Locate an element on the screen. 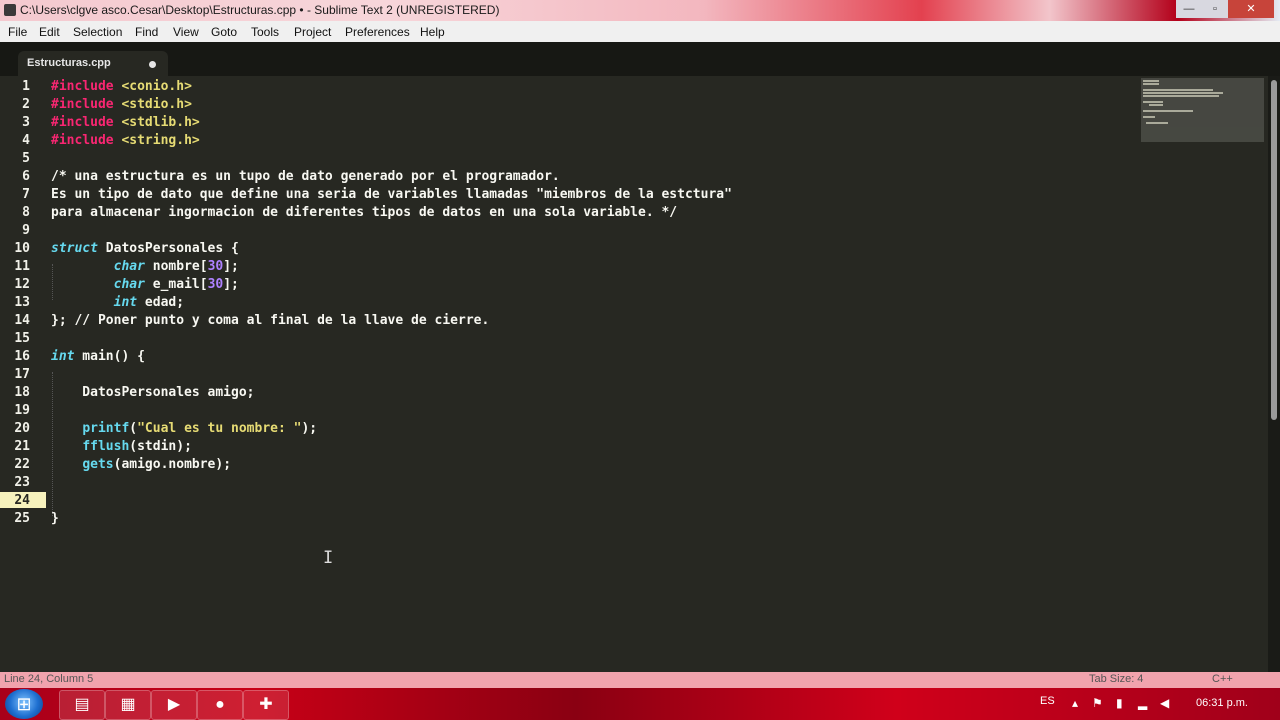  code-line: char e_mail[30]; is located at coordinates (145, 284).